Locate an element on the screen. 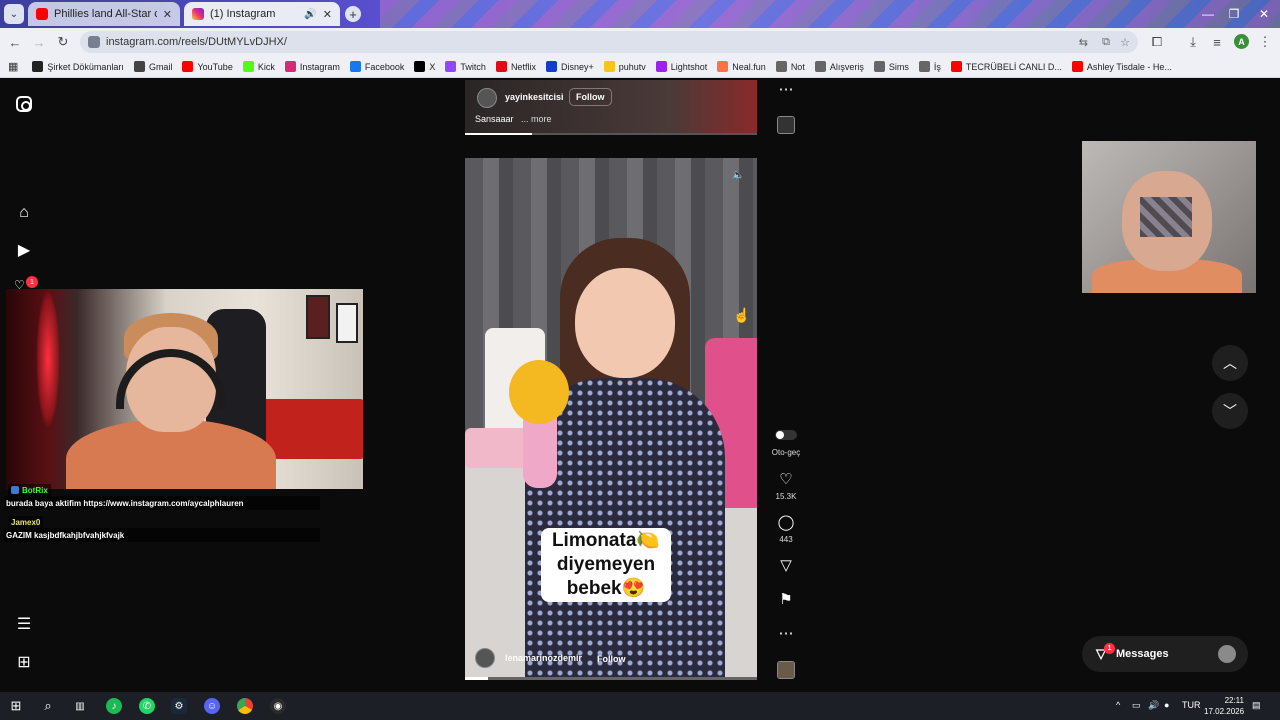  site-info-icon is located at coordinates (94, 42).